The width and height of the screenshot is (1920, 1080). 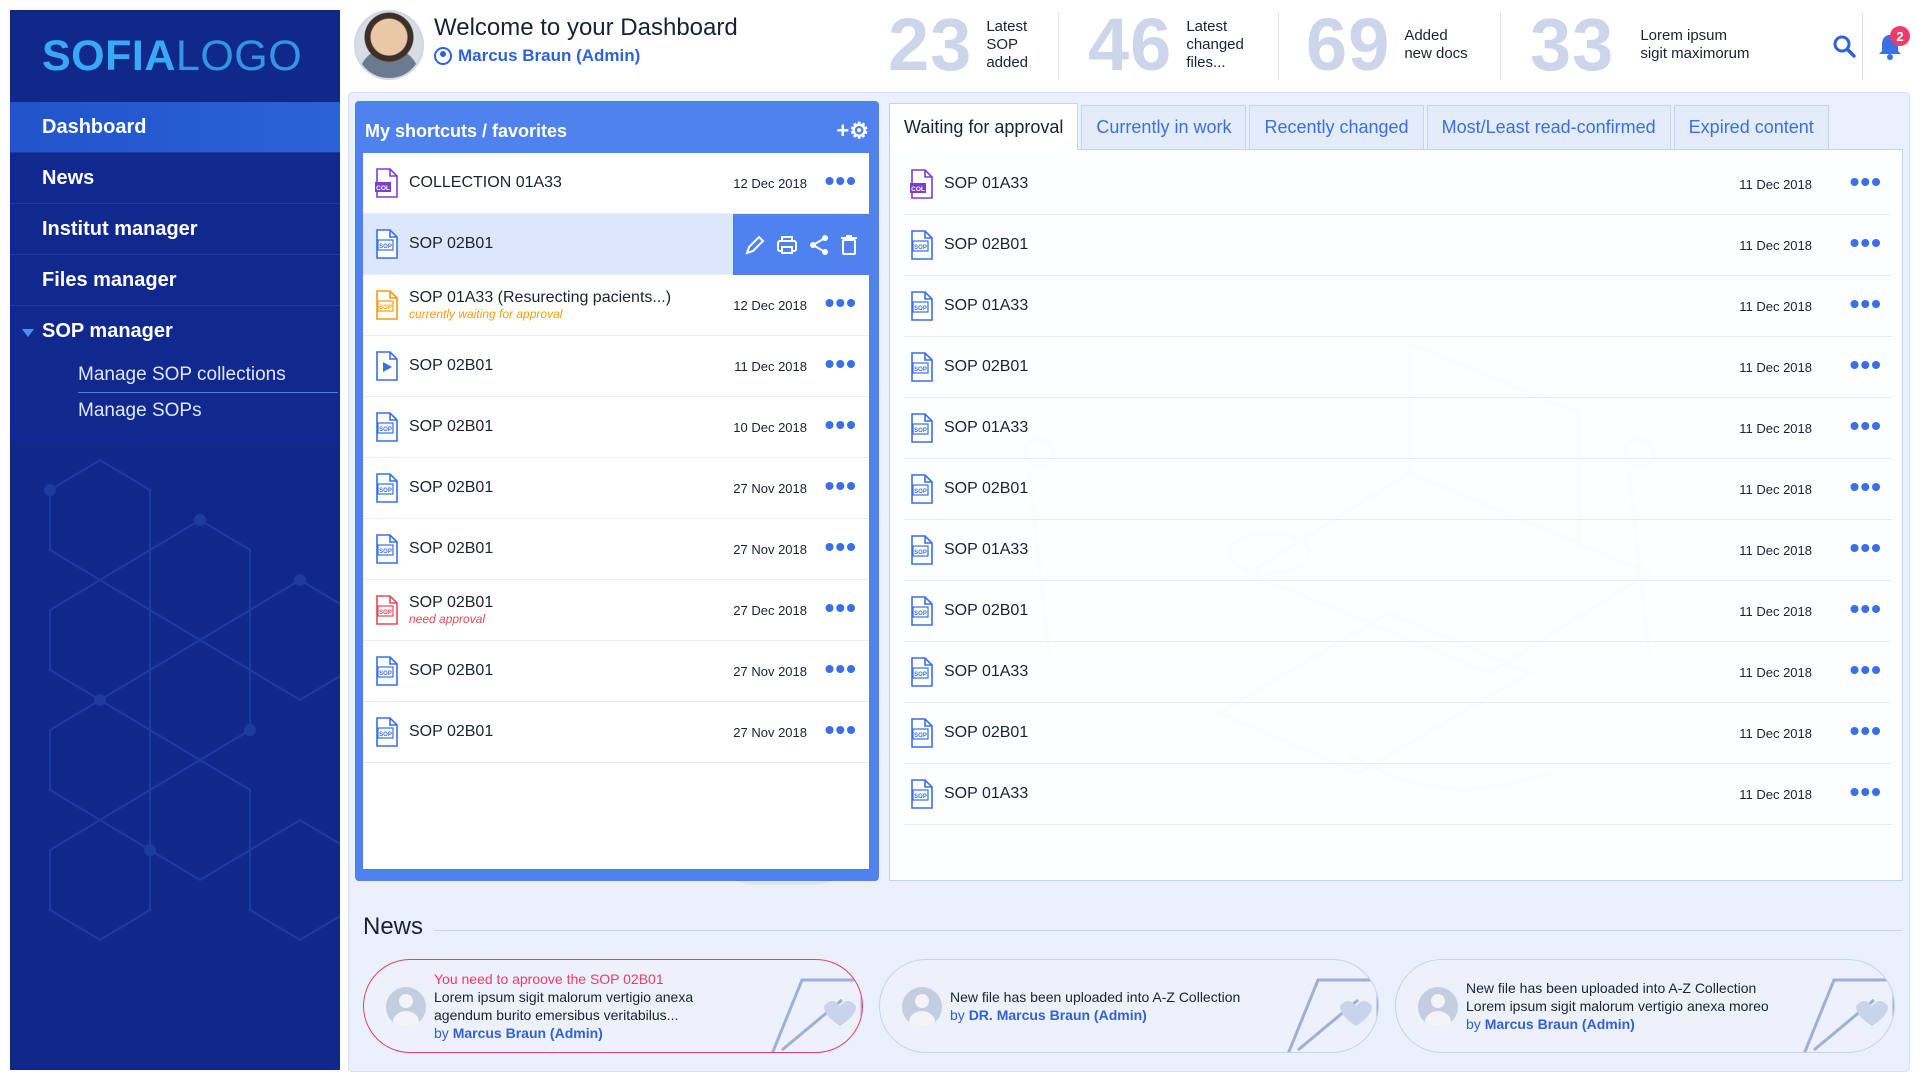 What do you see at coordinates (1862, 46) in the screenshot?
I see `divider` at bounding box center [1862, 46].